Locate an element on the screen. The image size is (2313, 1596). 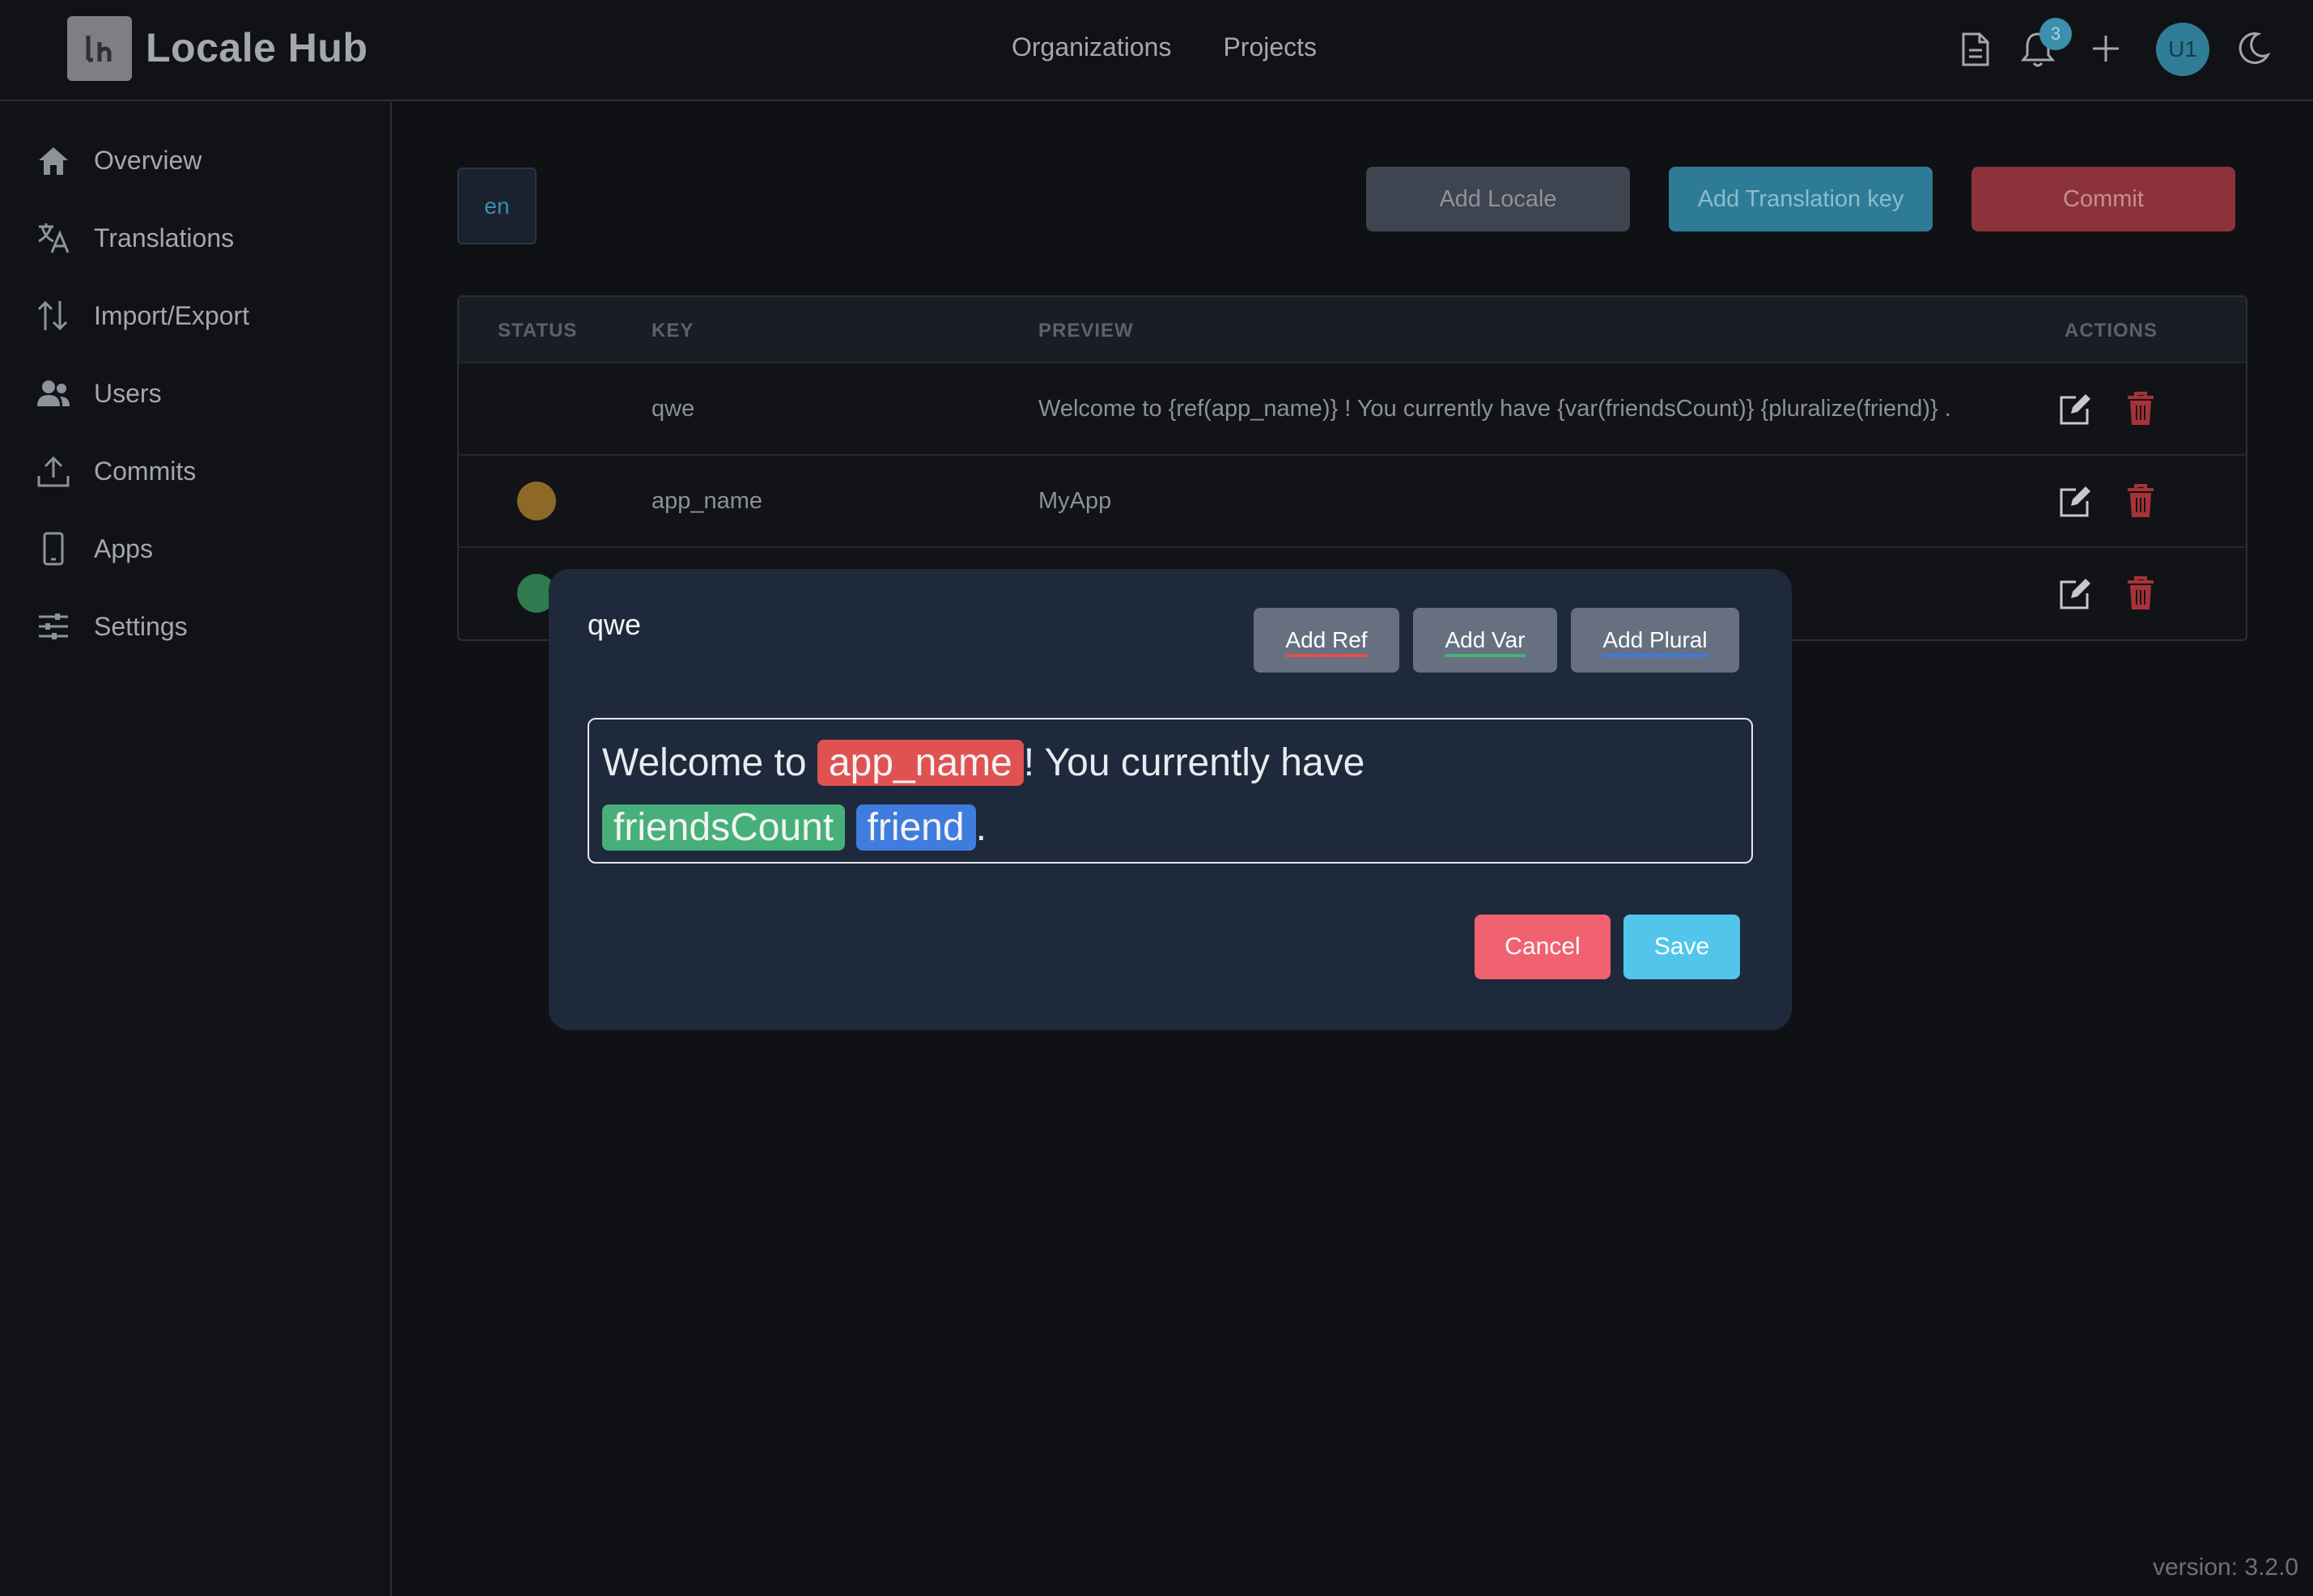
add-plural-label: Add Plural is located at coordinates (1655, 642).